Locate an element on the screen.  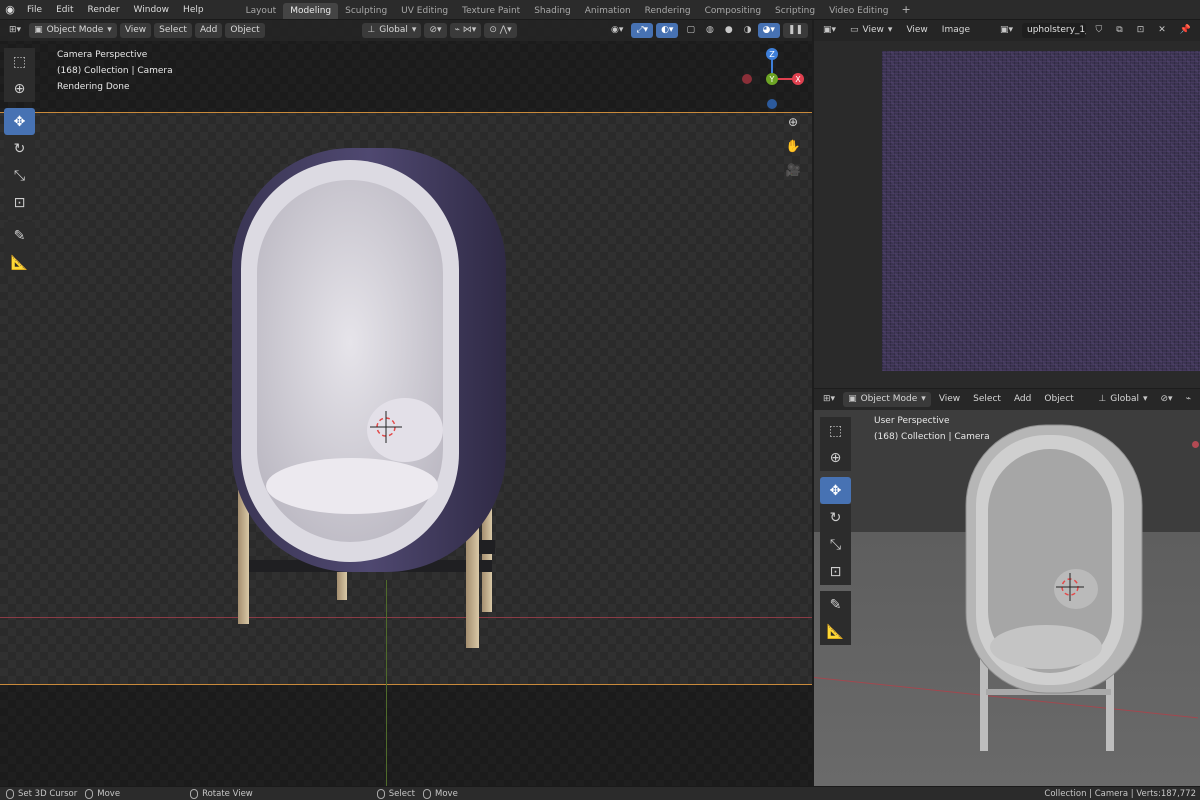
status-hint-label: Set 3D Cursor is located at coordinates (48, 793).